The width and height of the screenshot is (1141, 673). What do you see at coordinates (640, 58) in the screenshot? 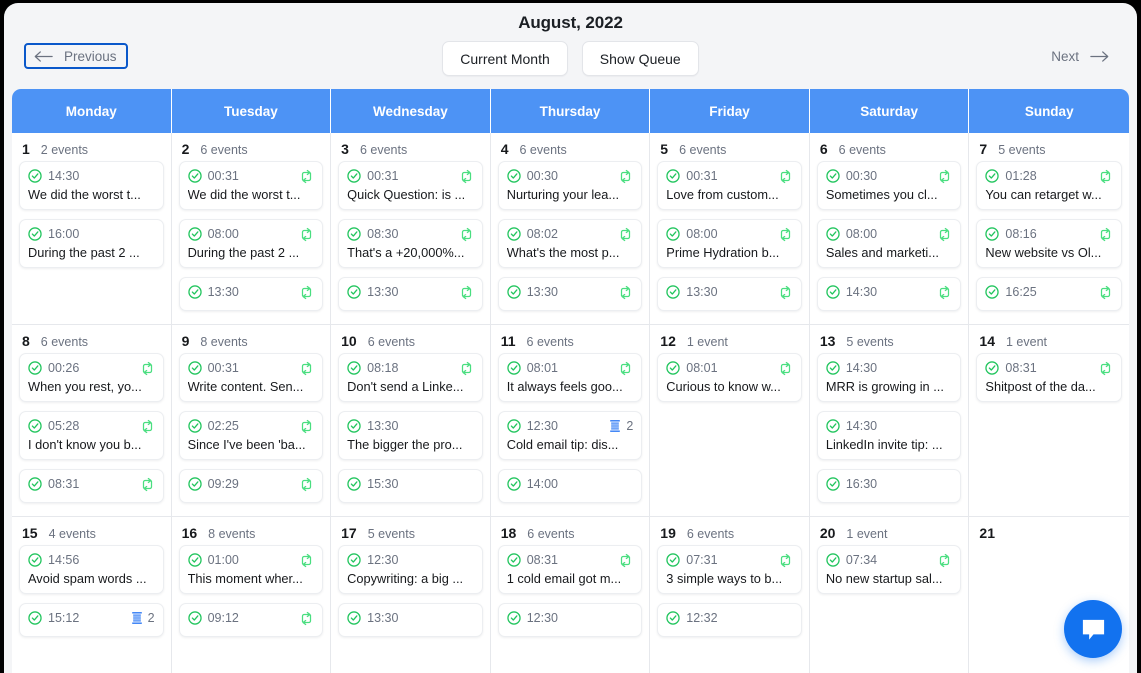
I see `show-queue-button: Show Queue` at bounding box center [640, 58].